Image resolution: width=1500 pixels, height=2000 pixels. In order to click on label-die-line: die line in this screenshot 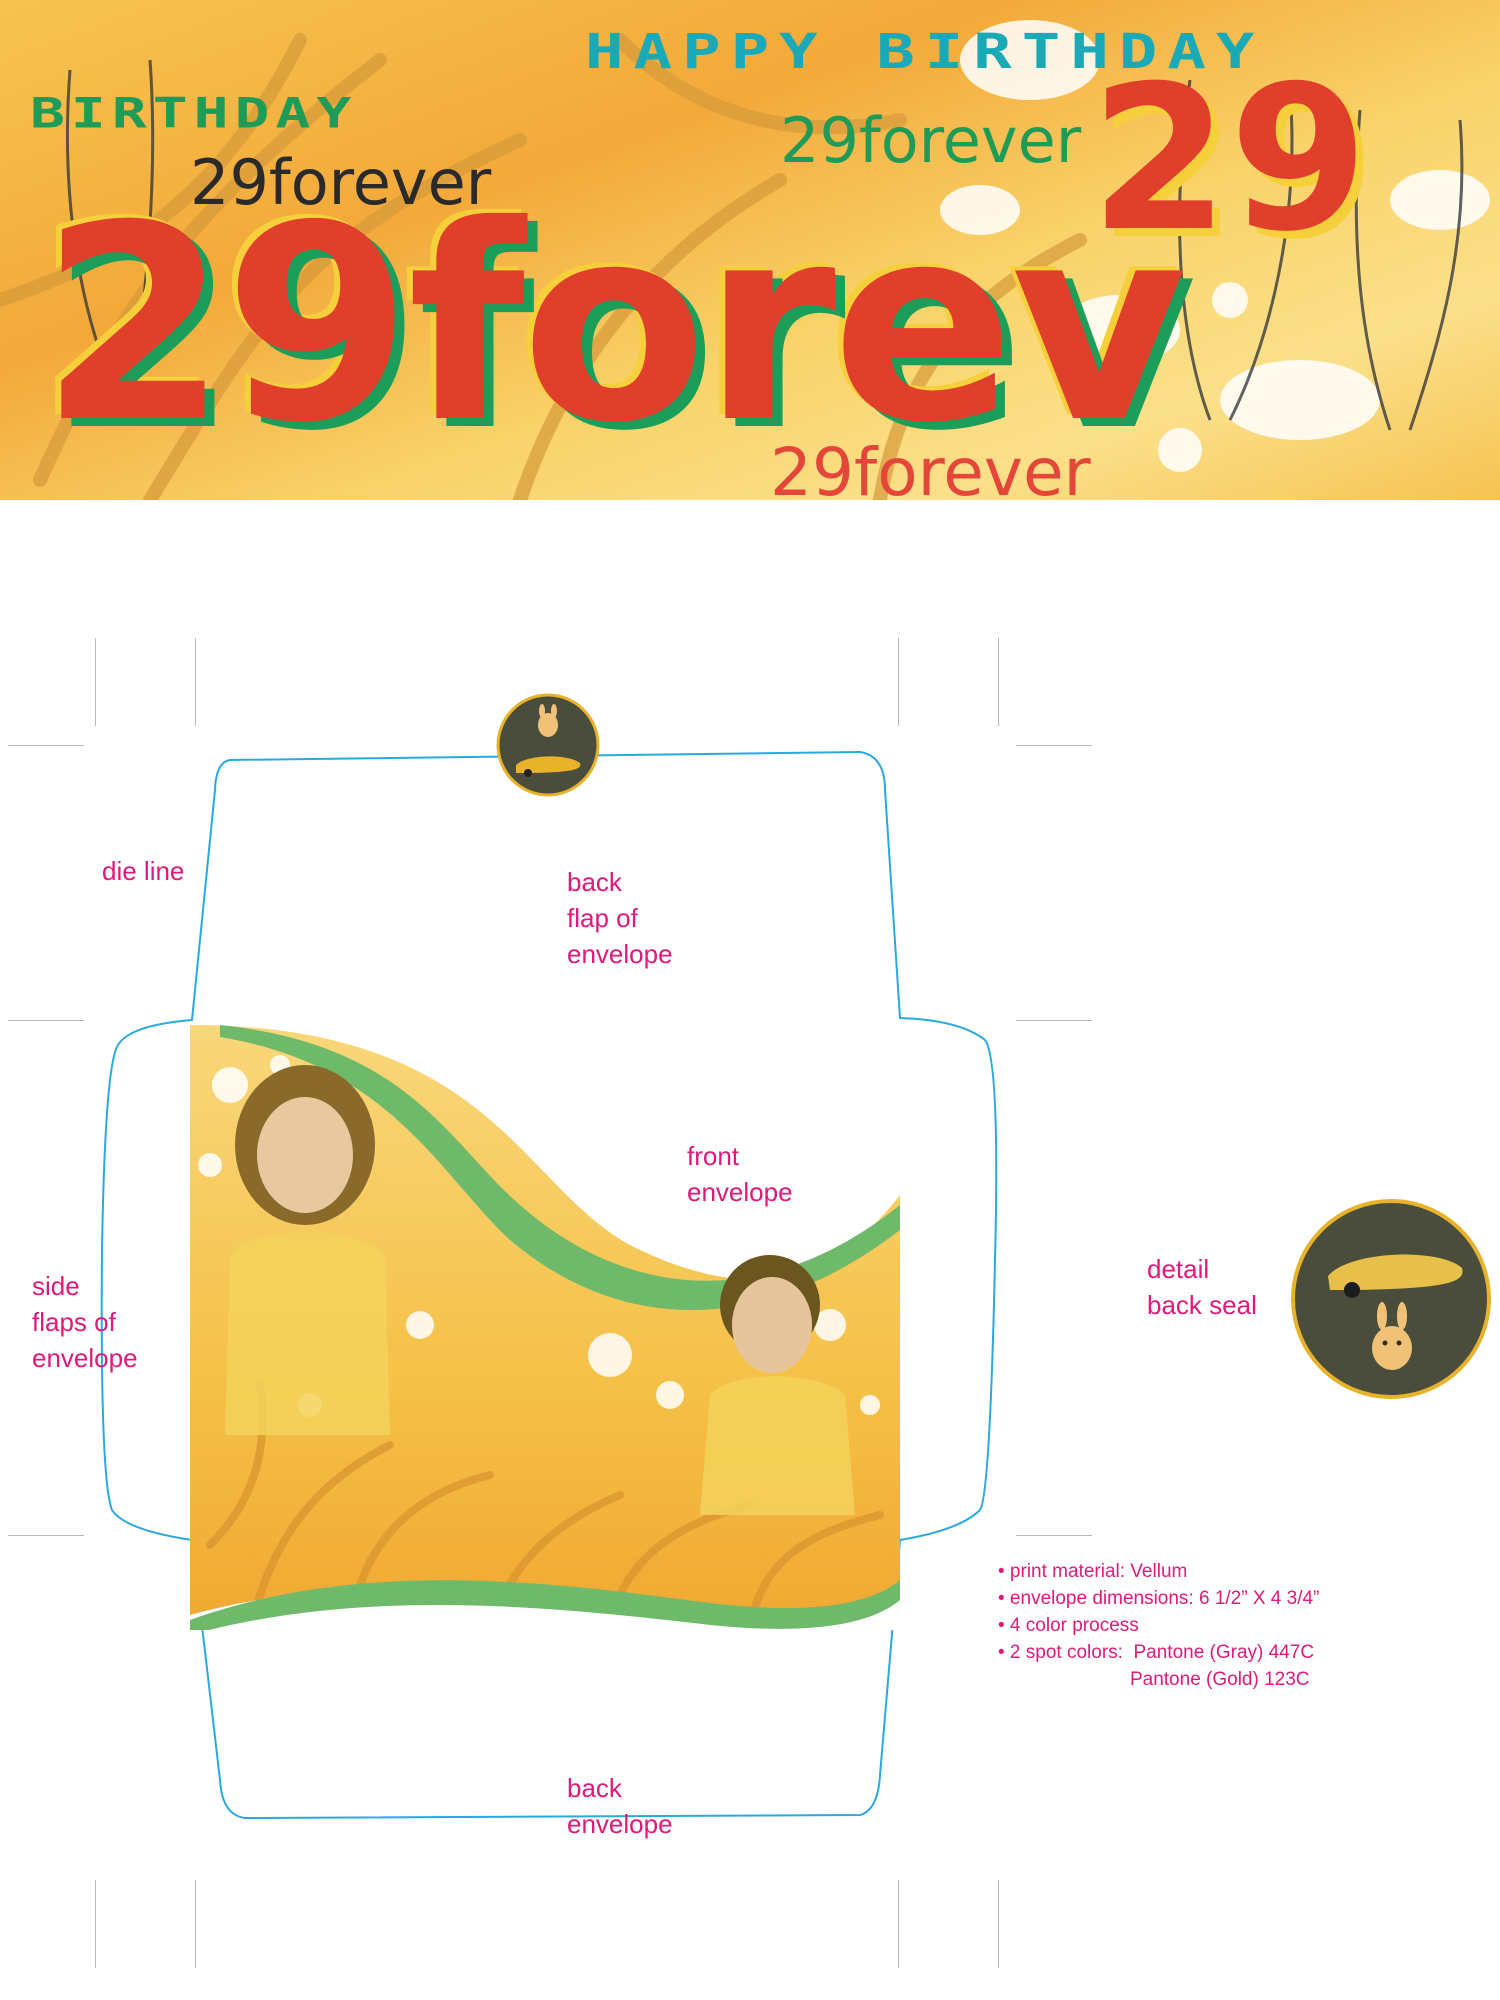, I will do `click(143, 871)`.